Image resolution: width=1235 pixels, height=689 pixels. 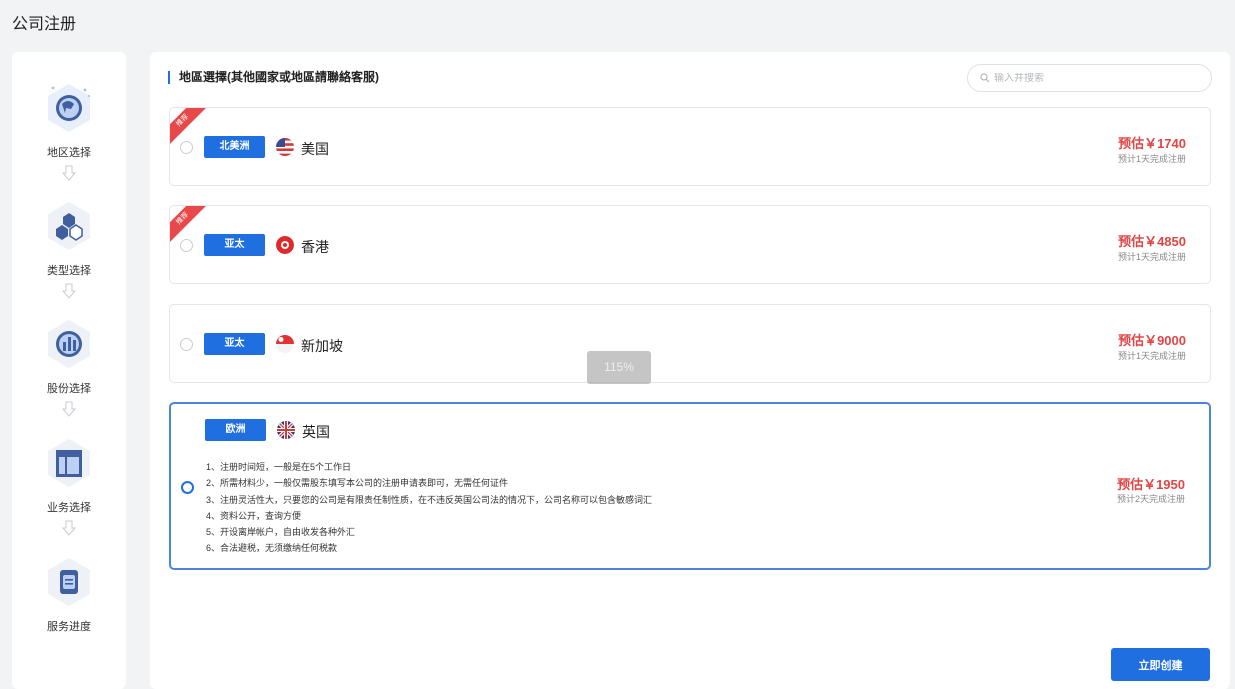 I want to click on price-estimate: 预估￥1740, so click(x=1152, y=143).